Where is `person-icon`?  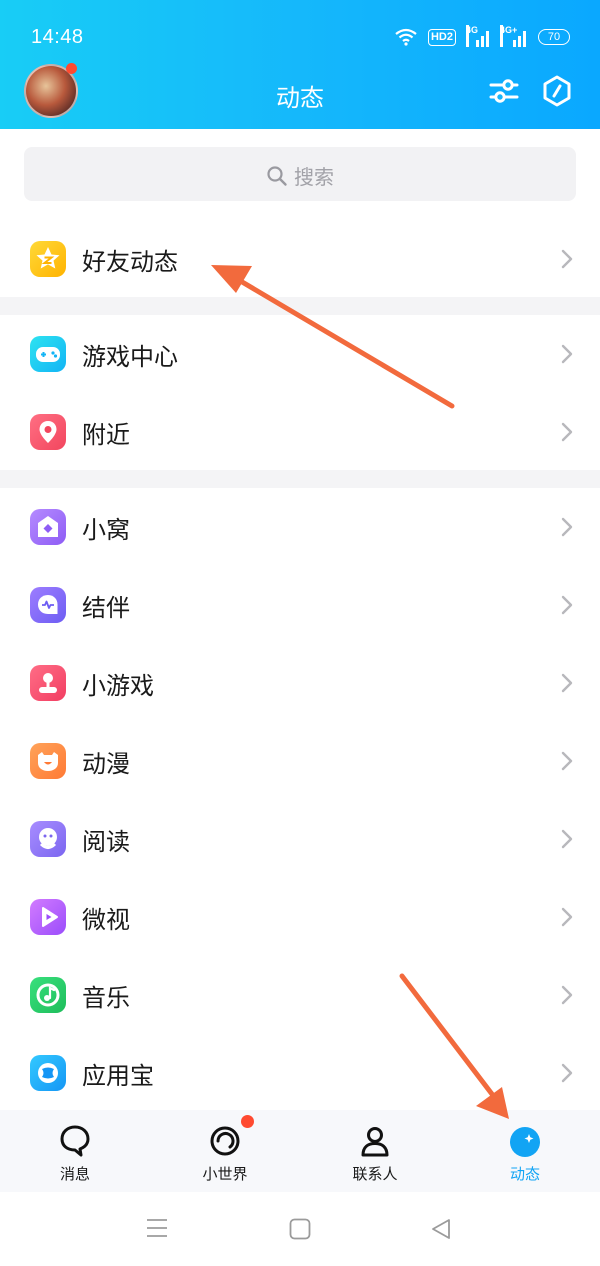
person-icon is located at coordinates (375, 1142).